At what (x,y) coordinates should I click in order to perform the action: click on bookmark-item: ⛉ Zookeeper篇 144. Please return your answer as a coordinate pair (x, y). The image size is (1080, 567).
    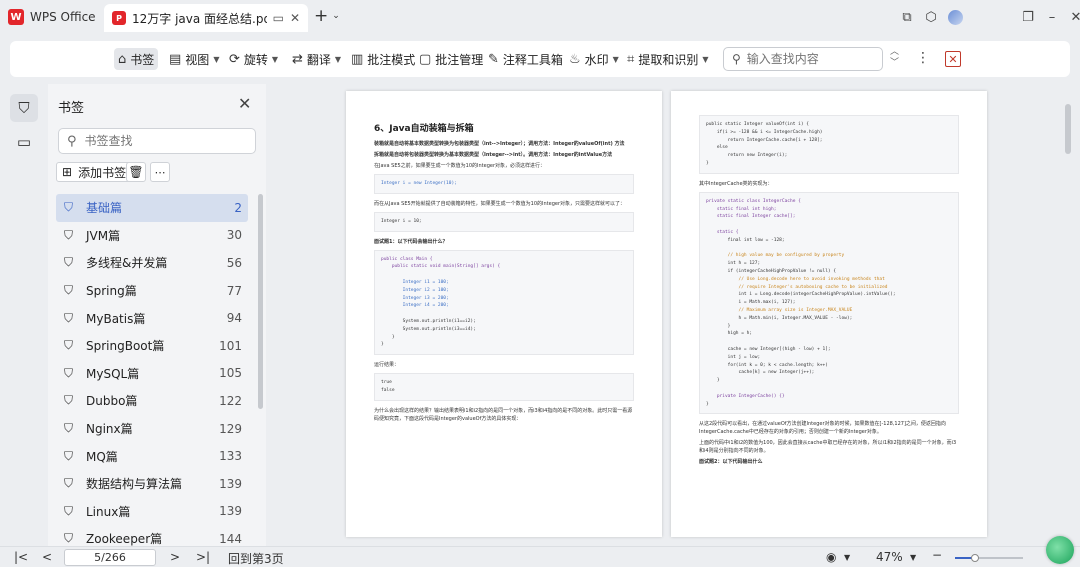
    Looking at the image, I should click on (152, 535).